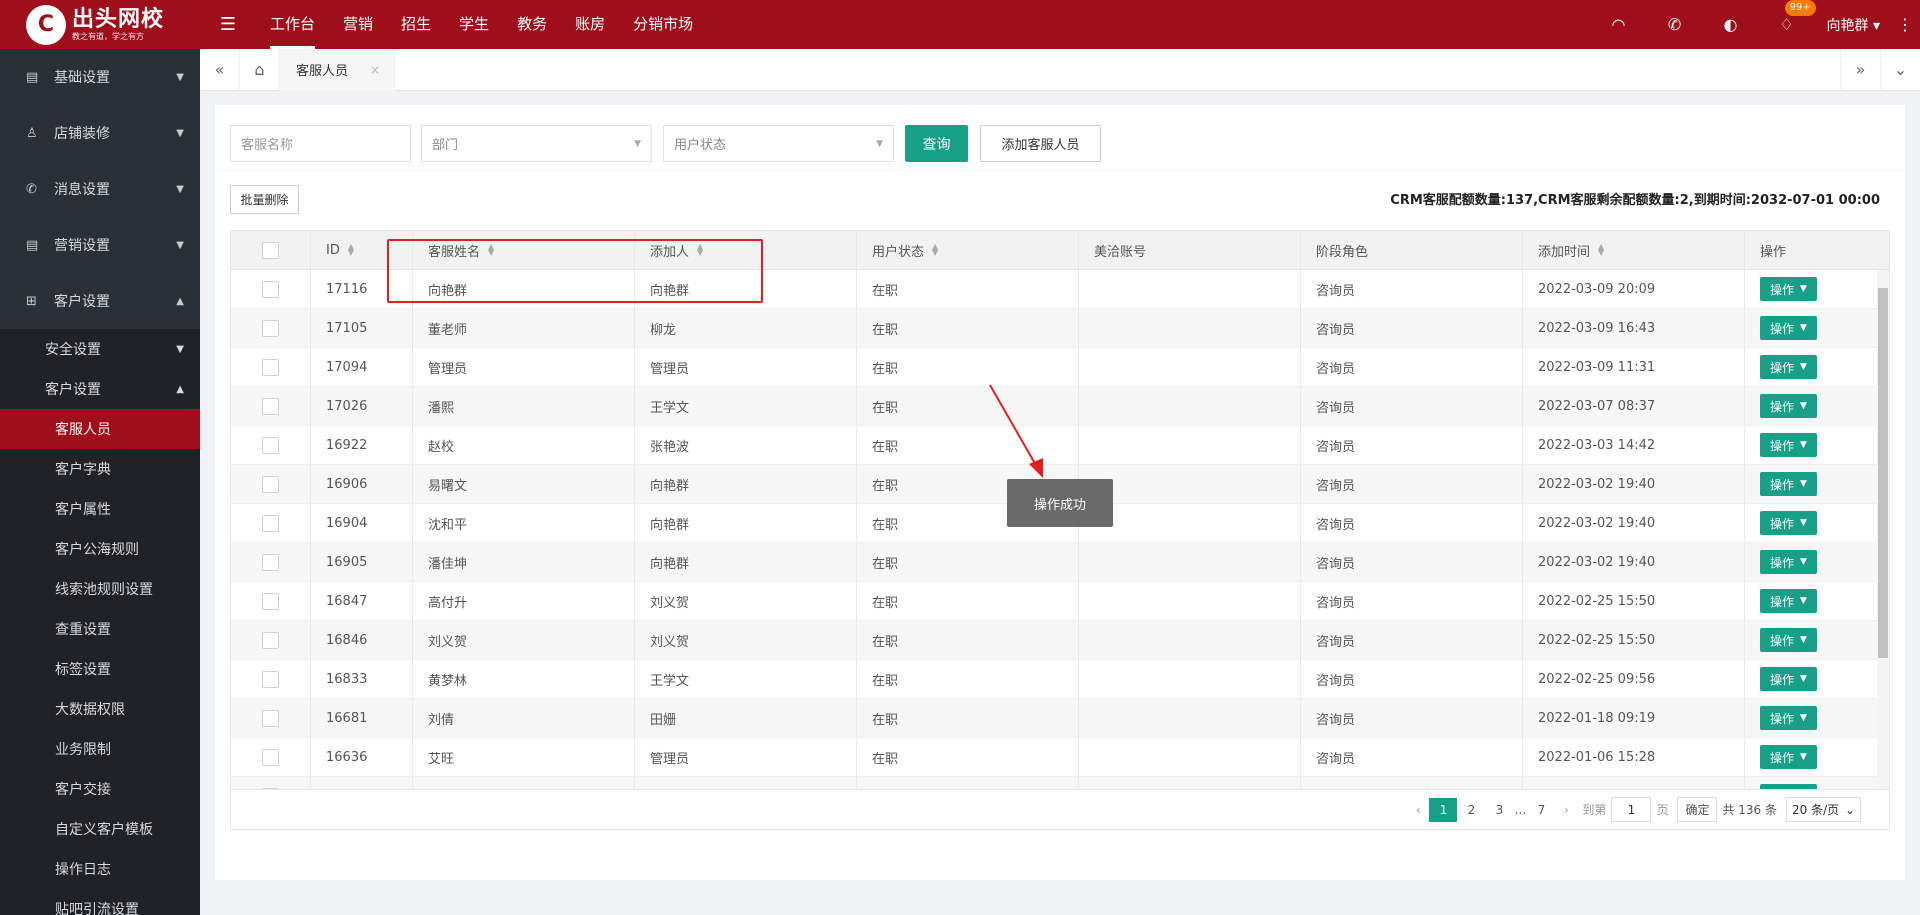 The height and width of the screenshot is (915, 1920). Describe the element at coordinates (1040, 143) in the screenshot. I see `add-service-staff-button: 添加客服人员` at that location.